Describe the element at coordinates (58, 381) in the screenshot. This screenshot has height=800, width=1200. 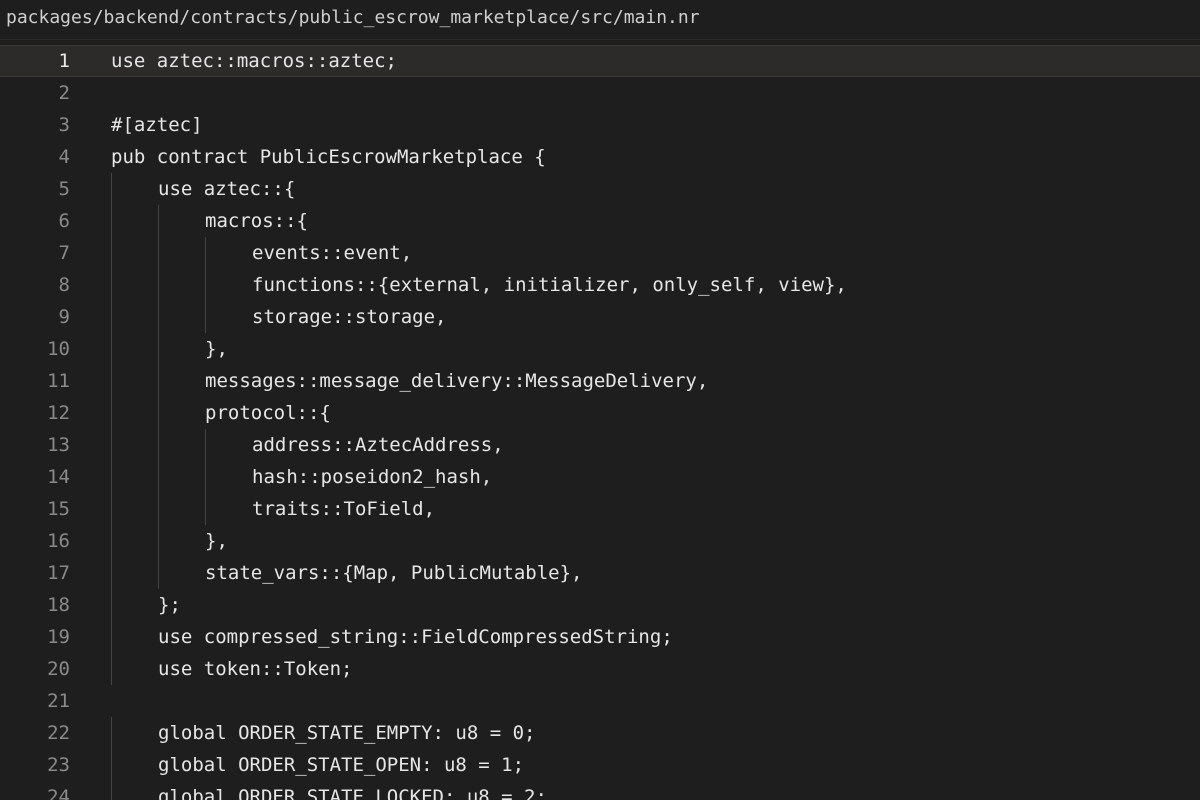
I see `line-number: 11` at that location.